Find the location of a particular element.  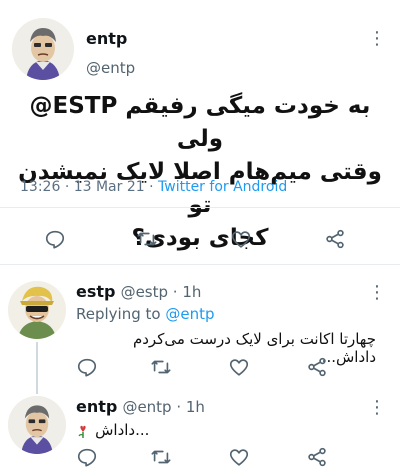

tweet-time: 13:26 is located at coordinates (40, 187).